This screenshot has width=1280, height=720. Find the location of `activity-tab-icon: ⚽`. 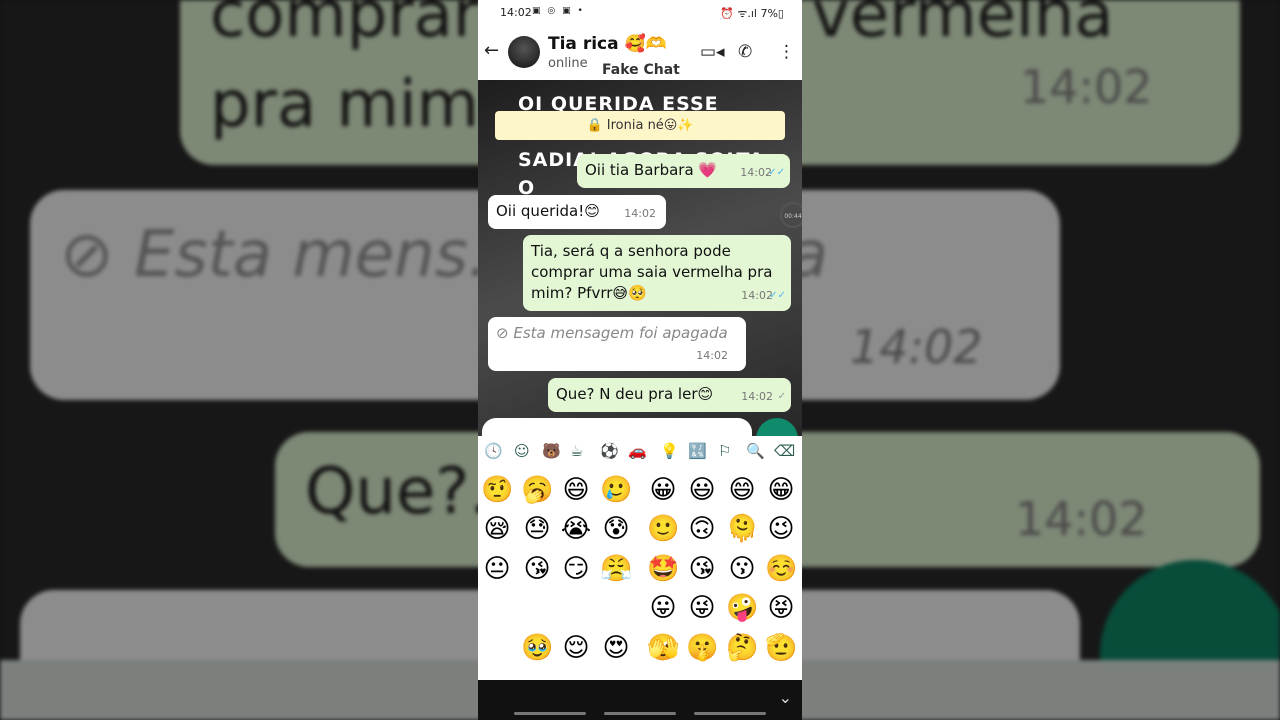

activity-tab-icon: ⚽ is located at coordinates (609, 451).